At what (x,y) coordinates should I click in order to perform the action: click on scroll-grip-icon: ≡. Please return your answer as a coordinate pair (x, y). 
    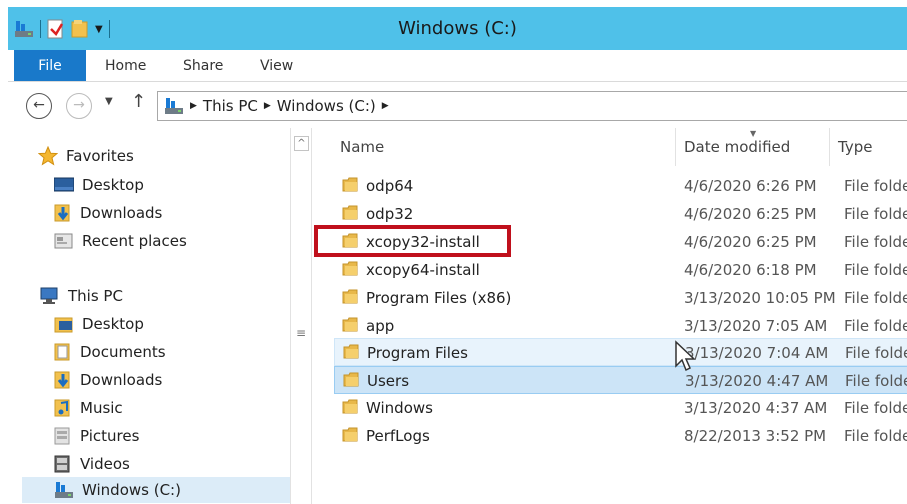
    Looking at the image, I should click on (301, 333).